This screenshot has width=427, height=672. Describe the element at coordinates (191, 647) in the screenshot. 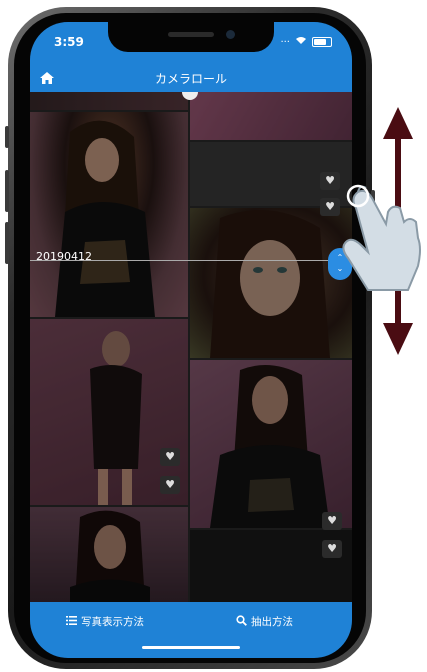

I see `home-indicator` at that location.